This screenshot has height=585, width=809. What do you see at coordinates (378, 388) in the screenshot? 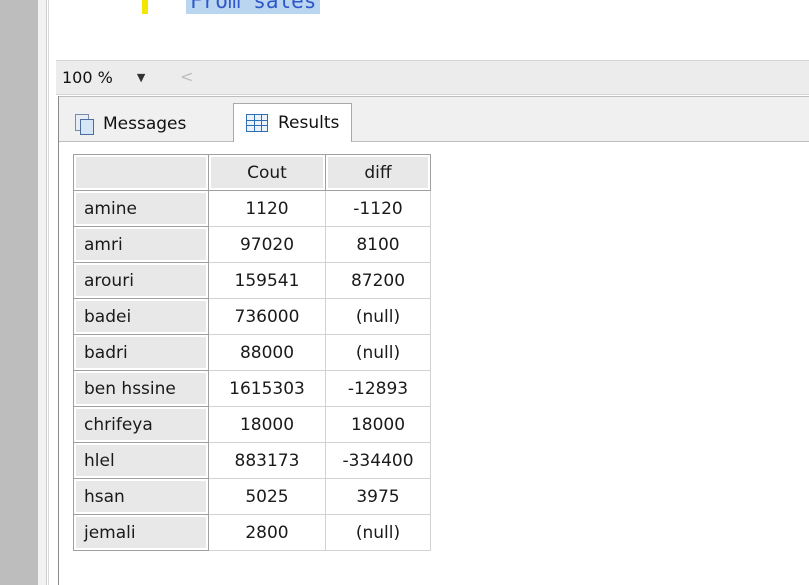
I see `diff-cell: -12893` at bounding box center [378, 388].